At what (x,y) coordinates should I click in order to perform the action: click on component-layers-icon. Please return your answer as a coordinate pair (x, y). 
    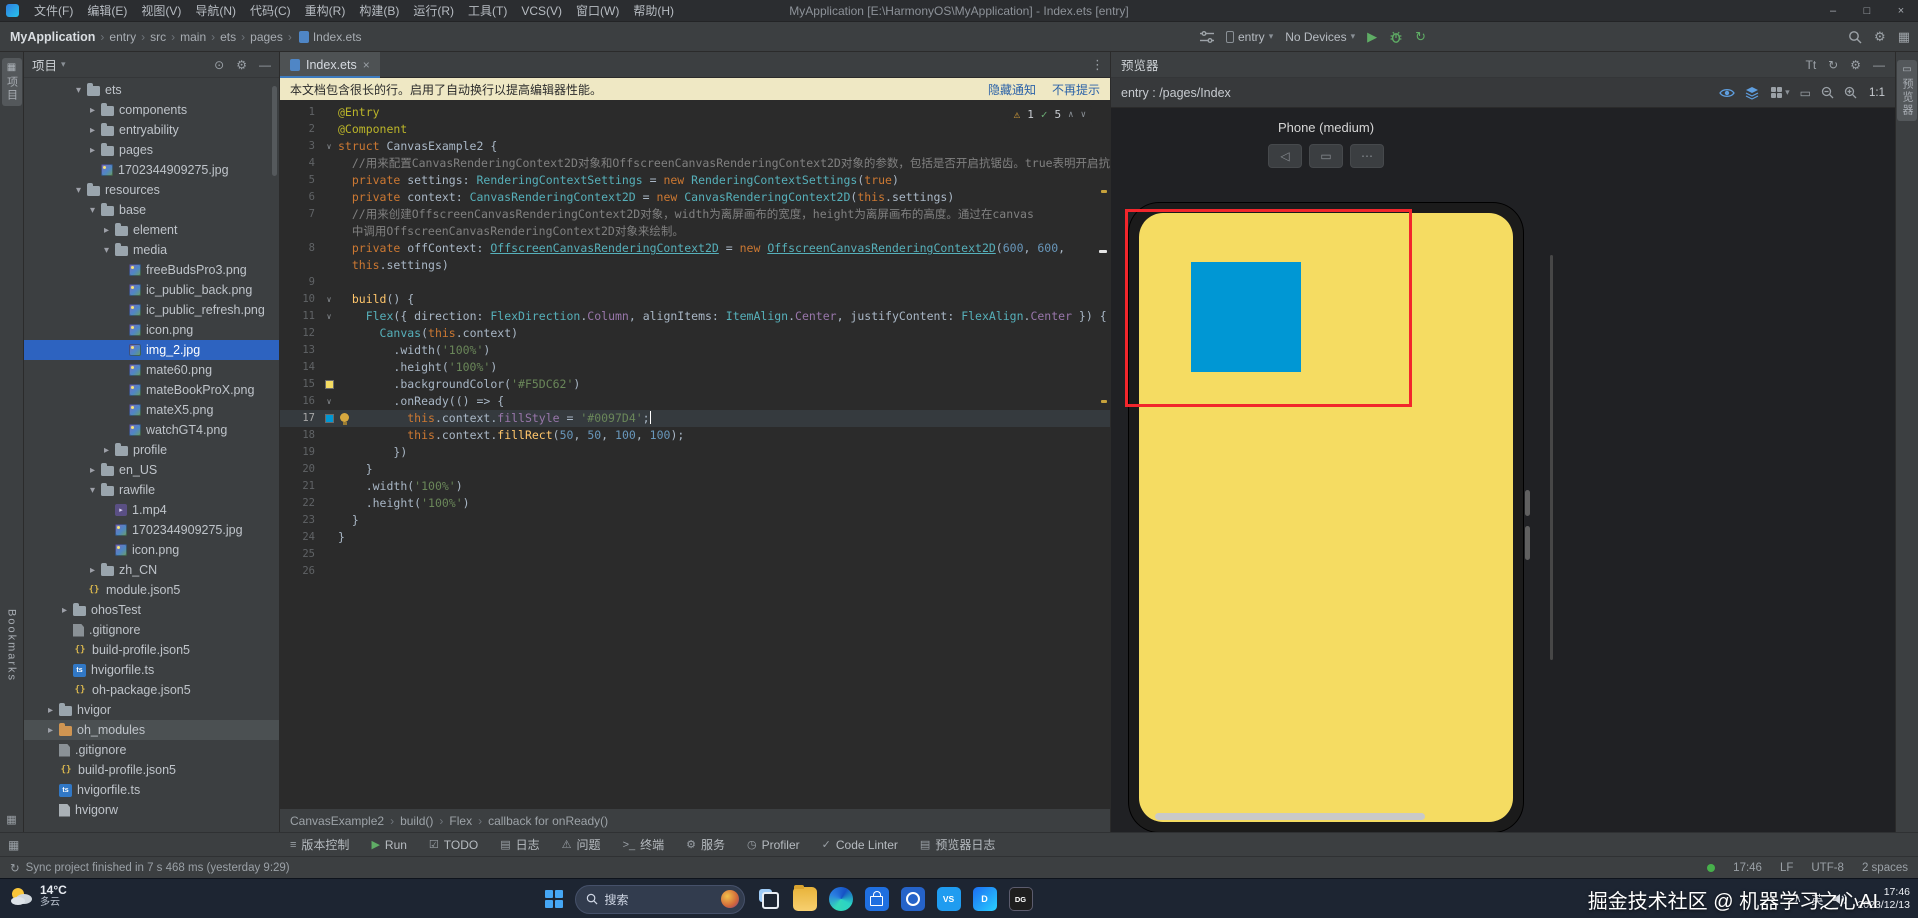
    Looking at the image, I should click on (1752, 93).